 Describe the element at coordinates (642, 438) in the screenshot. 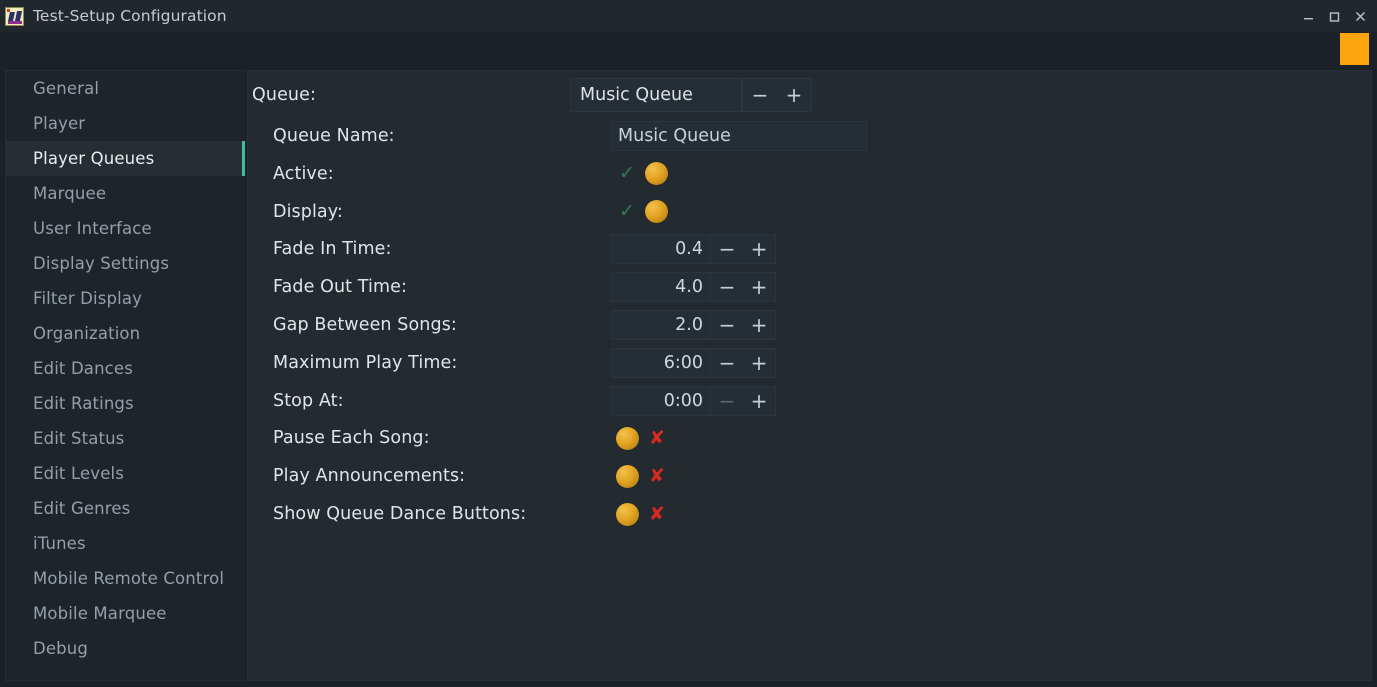

I see `row-pause-each-song-toggle: ✘` at that location.